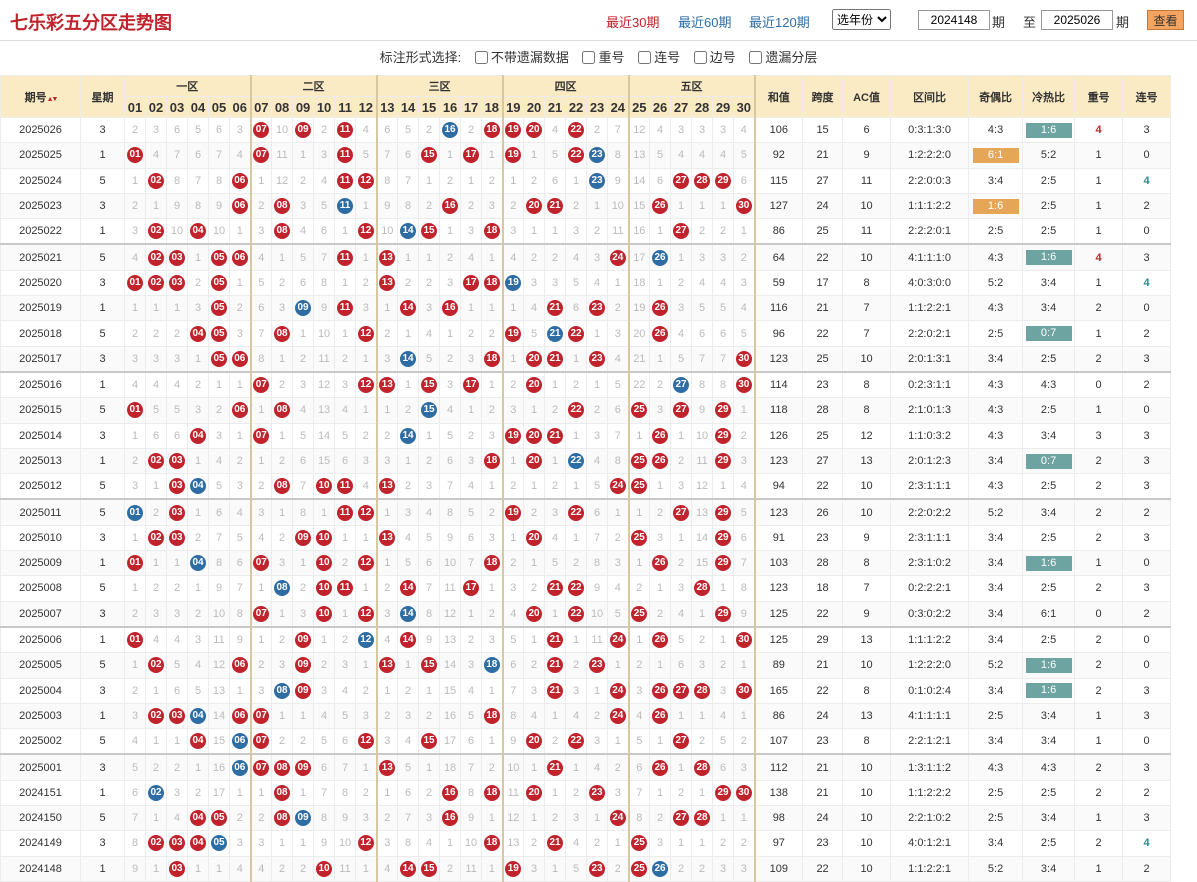  I want to click on ratio-cell: 0:2:3:1:1, so click(930, 384).